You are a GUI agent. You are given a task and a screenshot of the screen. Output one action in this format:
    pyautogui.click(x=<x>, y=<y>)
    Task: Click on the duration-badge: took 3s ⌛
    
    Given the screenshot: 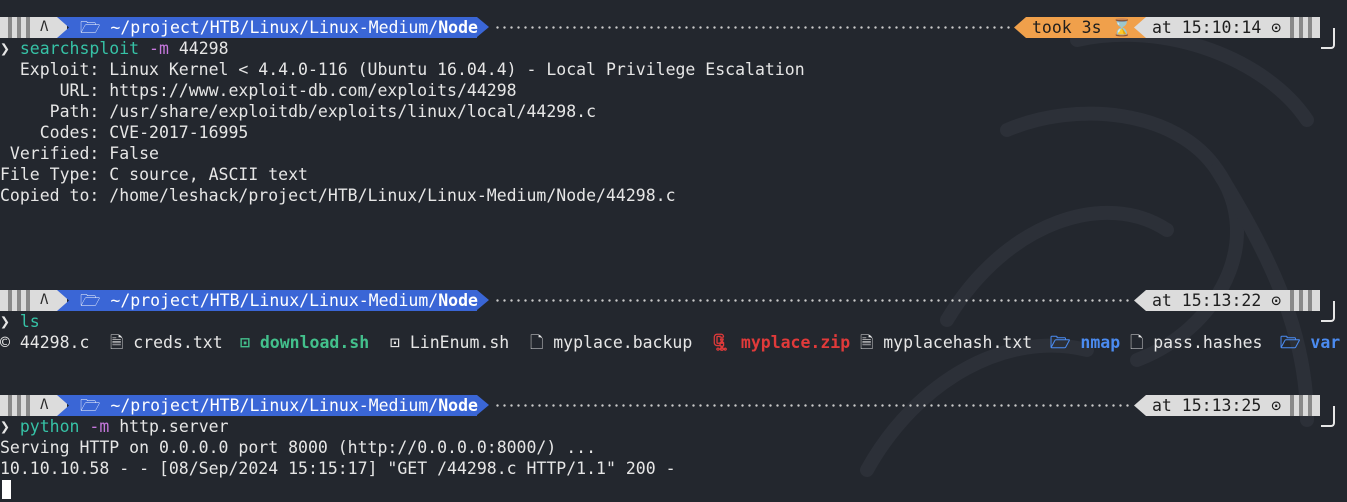 What is the action you would take?
    pyautogui.click(x=1082, y=27)
    